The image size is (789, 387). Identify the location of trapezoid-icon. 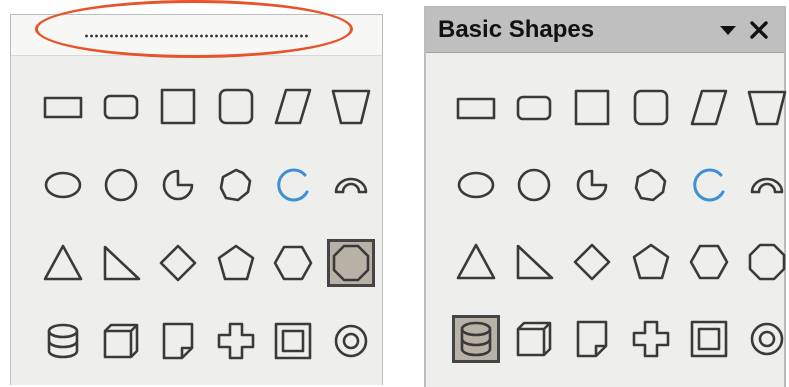
(350, 107).